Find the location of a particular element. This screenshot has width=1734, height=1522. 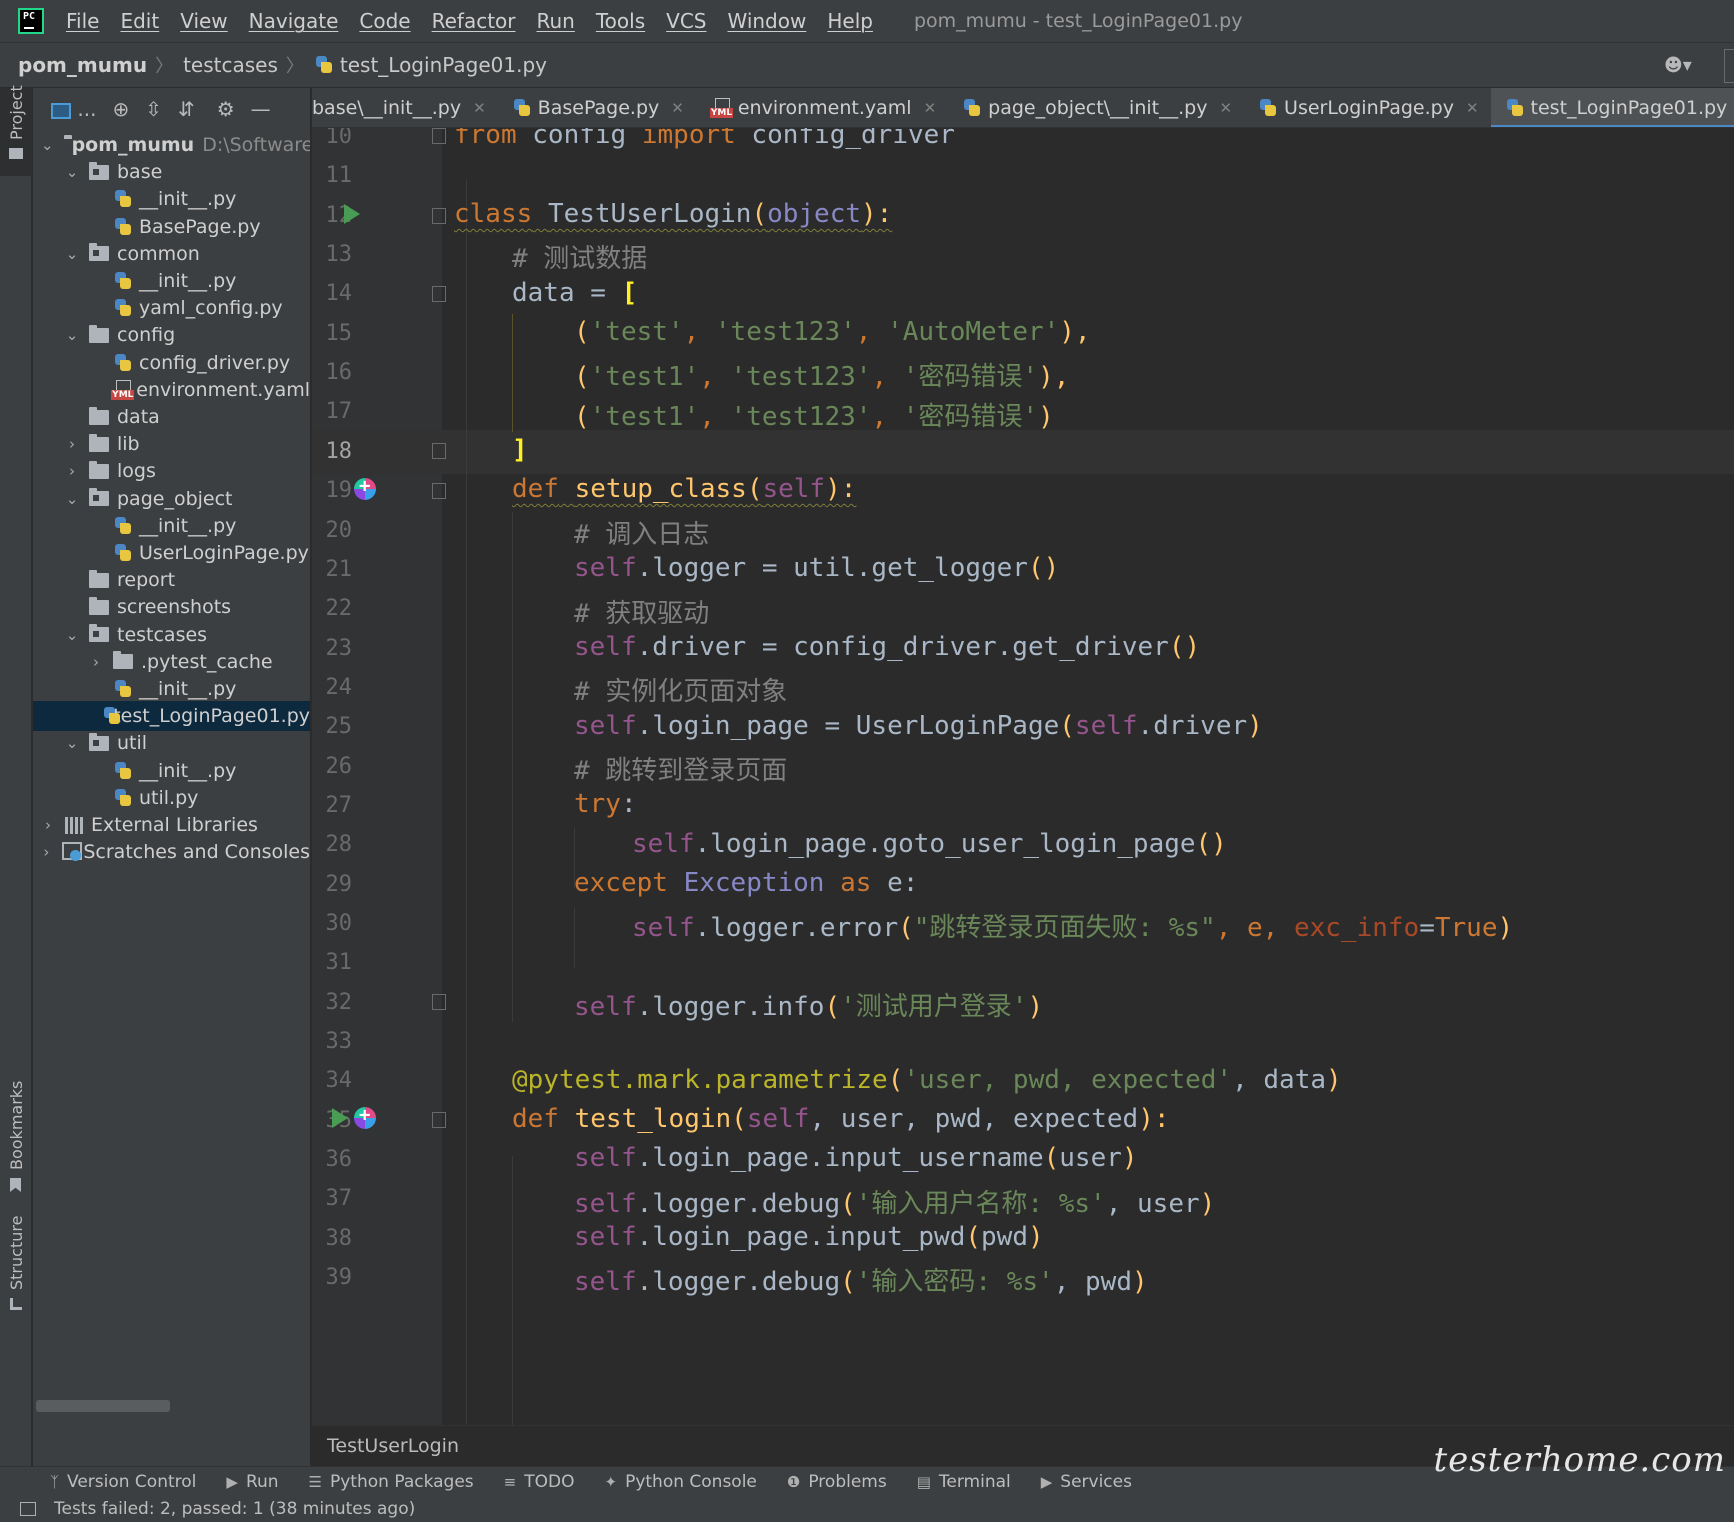

menu-help: Help is located at coordinates (850, 21).